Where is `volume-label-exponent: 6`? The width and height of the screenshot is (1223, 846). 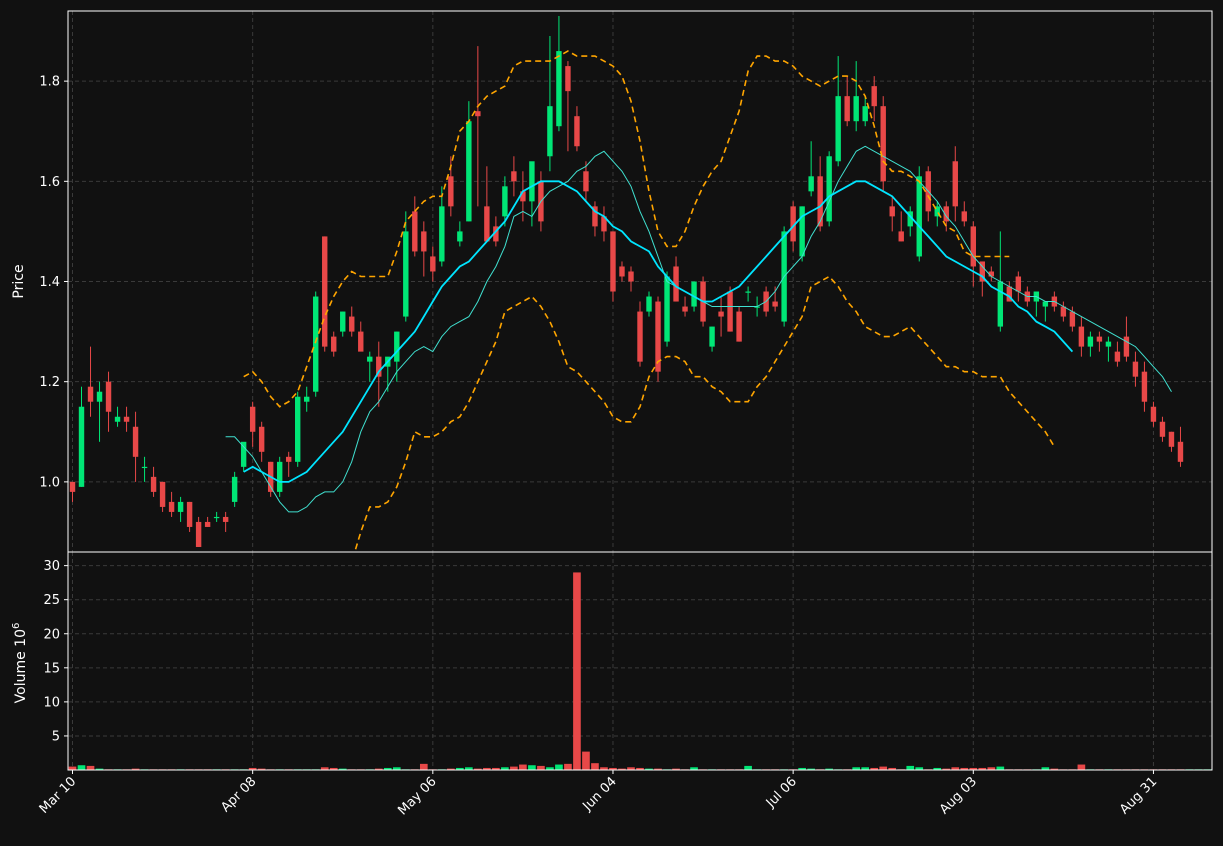 volume-label-exponent: 6 is located at coordinates (16, 626).